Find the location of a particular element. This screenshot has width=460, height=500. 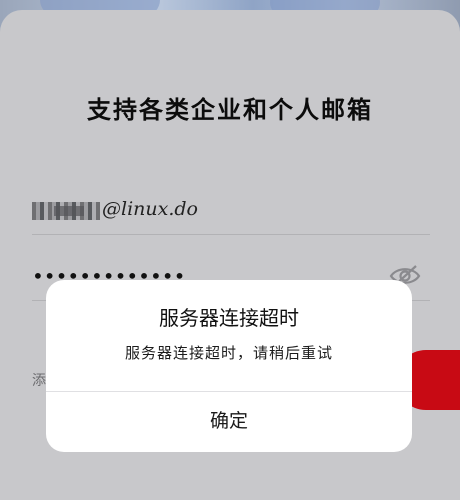

email-divider is located at coordinates (231, 234).